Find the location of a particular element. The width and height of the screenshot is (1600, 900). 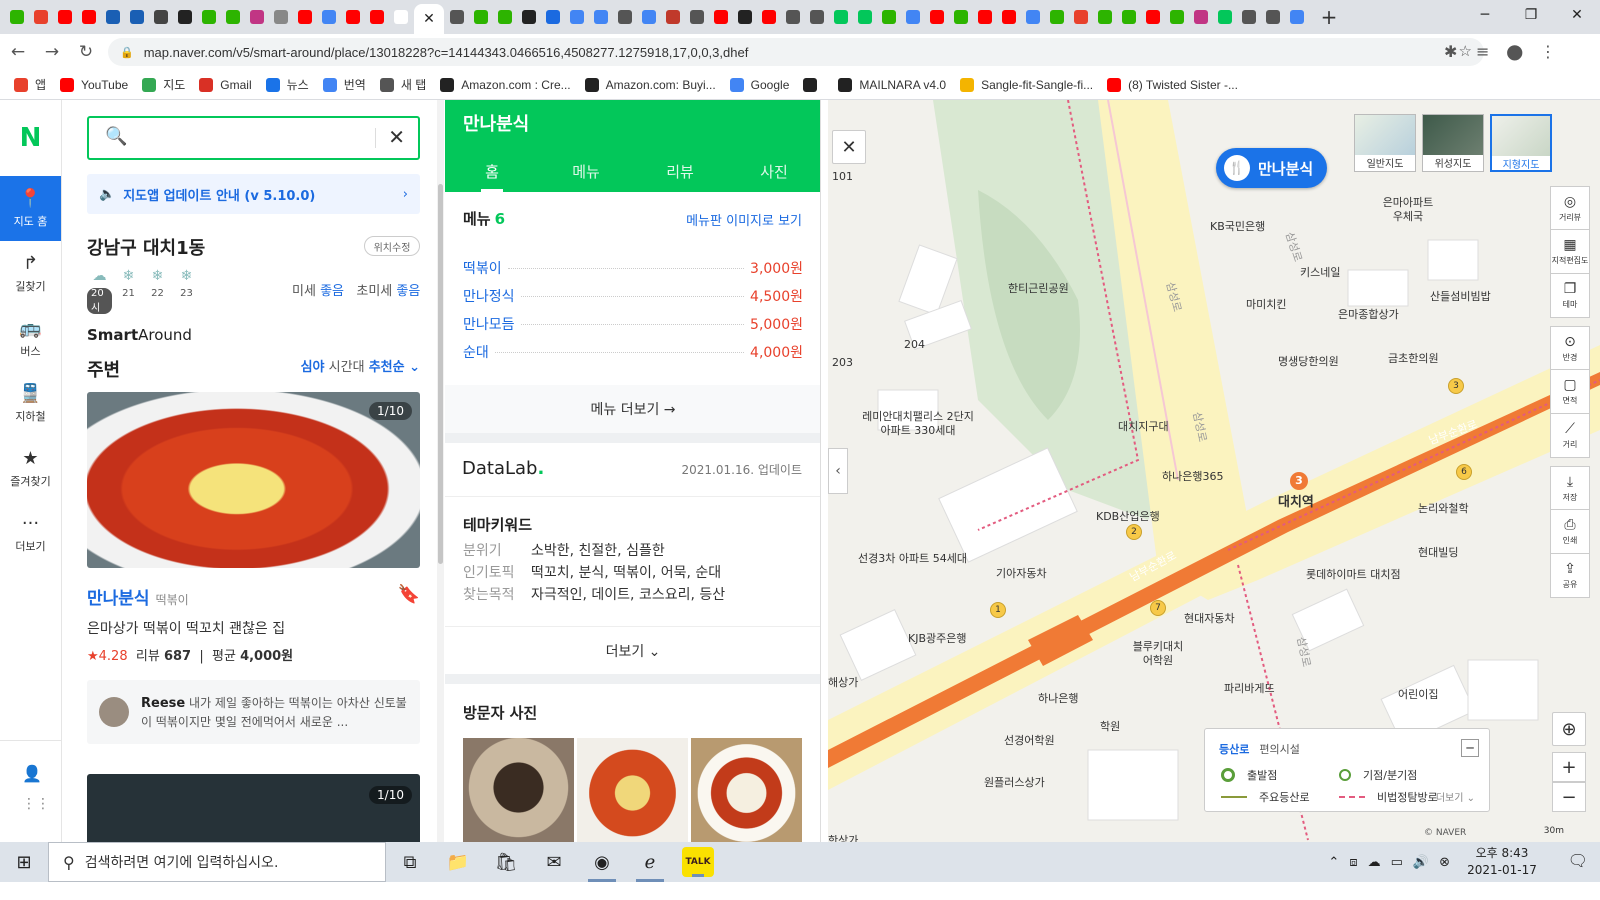

nav-item: ★ 즐겨찾기 is located at coordinates (30, 468).